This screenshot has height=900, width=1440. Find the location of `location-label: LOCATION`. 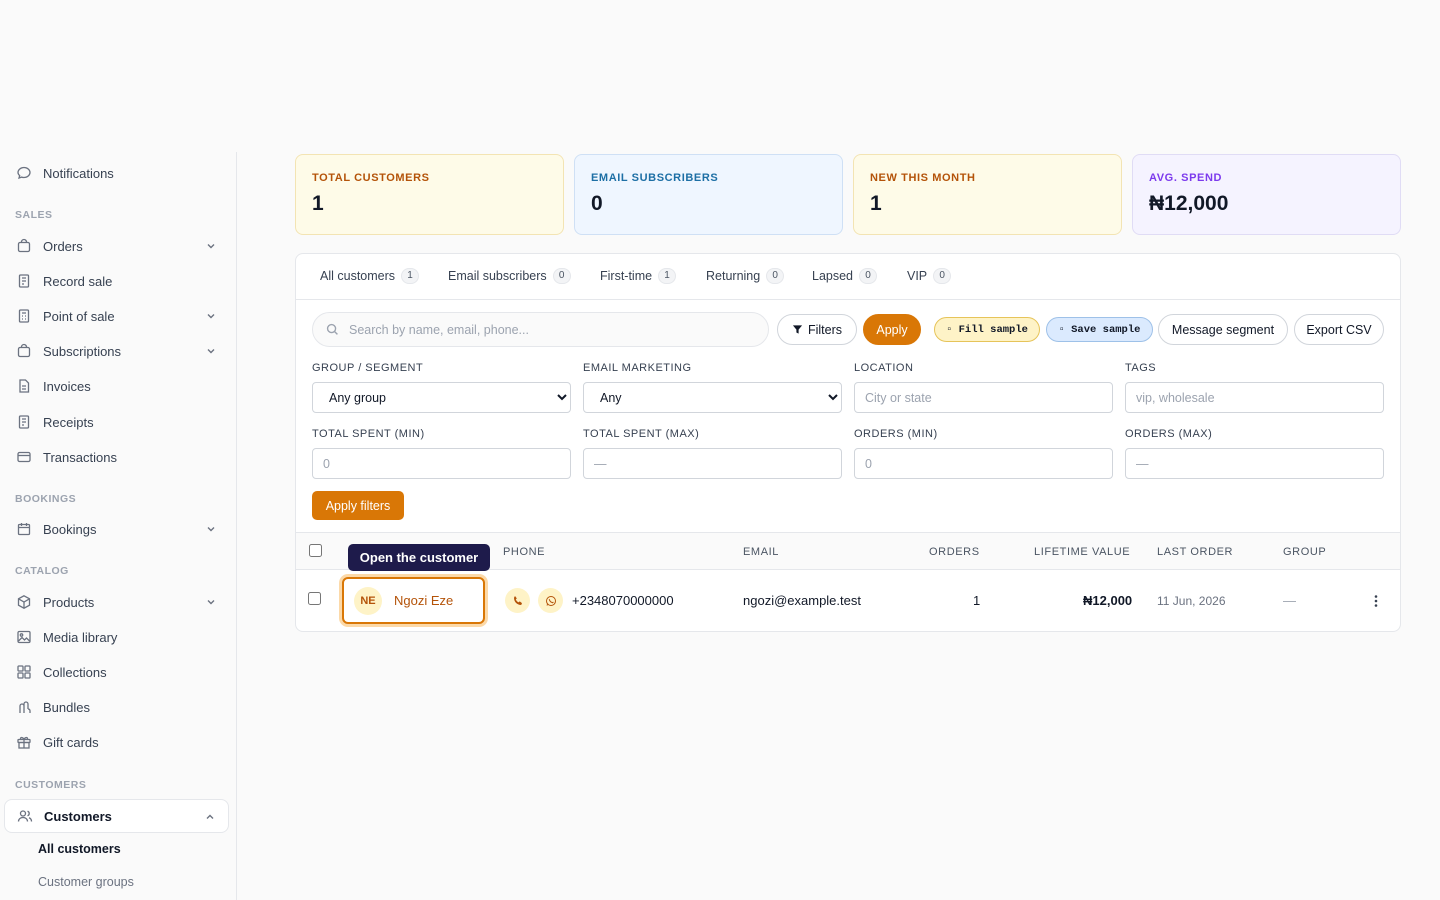

location-label: LOCATION is located at coordinates (884, 368).